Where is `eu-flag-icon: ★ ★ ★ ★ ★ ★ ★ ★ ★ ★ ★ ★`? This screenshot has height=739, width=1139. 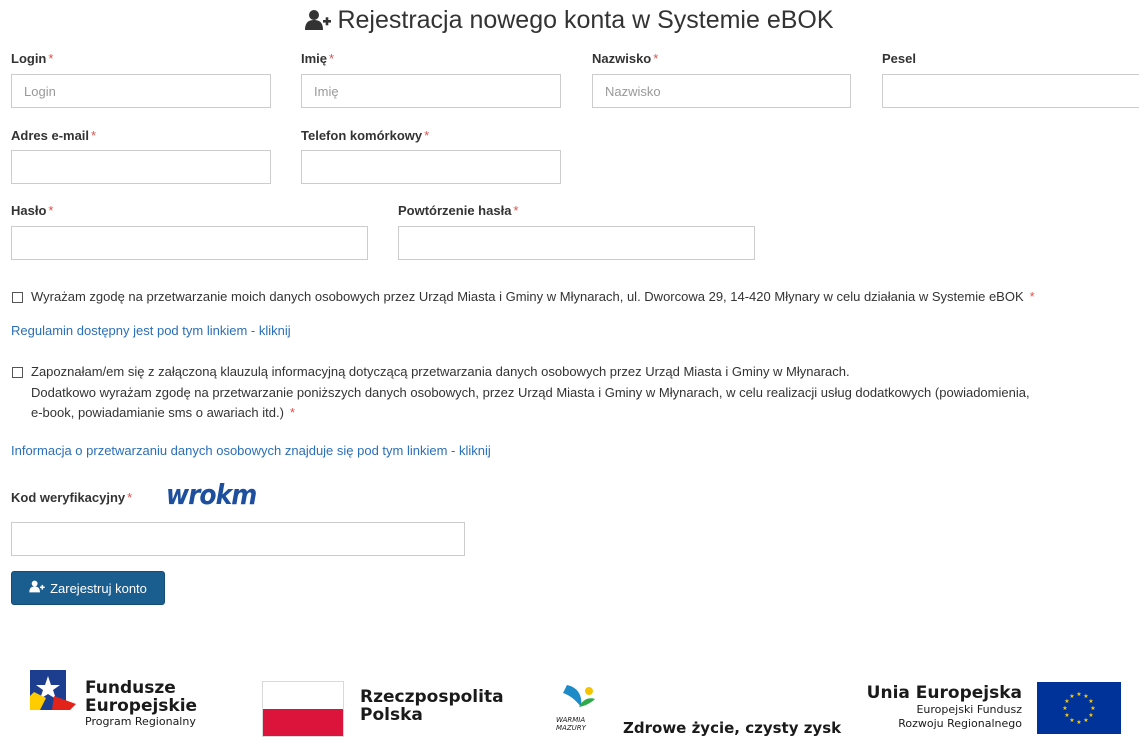 eu-flag-icon: ★ ★ ★ ★ ★ ★ ★ ★ ★ ★ ★ ★ is located at coordinates (1079, 708).